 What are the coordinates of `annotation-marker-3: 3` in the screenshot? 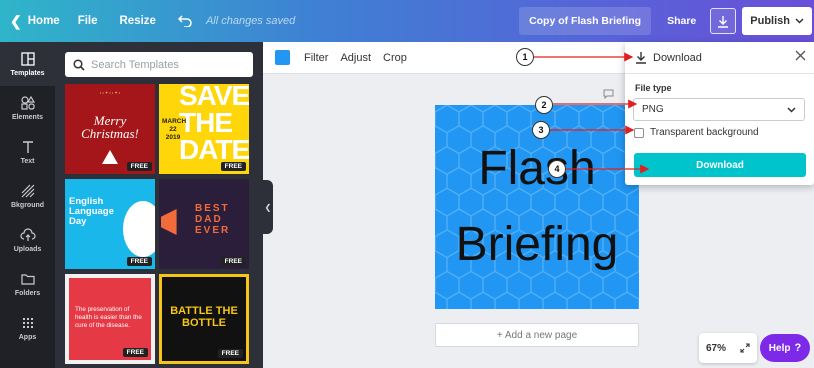 It's located at (541, 130).